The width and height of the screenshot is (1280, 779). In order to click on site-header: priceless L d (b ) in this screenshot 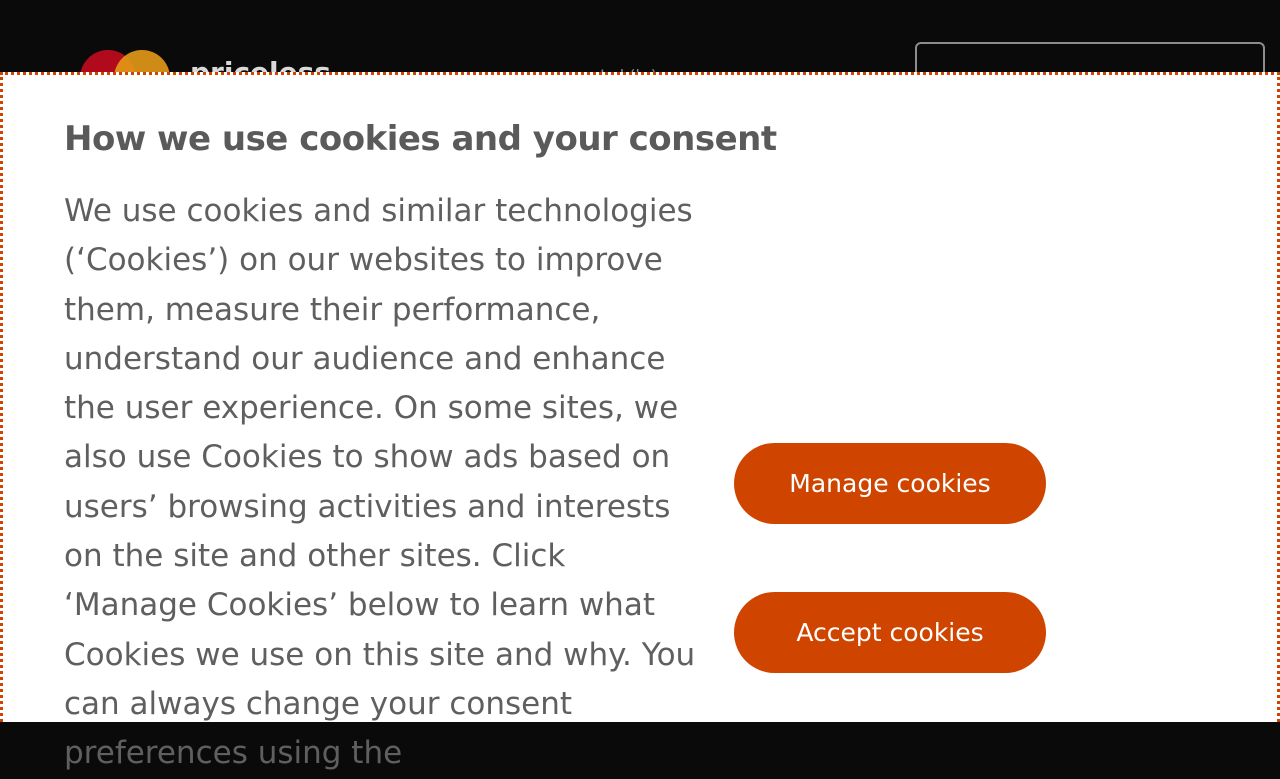, I will do `click(640, 53)`.